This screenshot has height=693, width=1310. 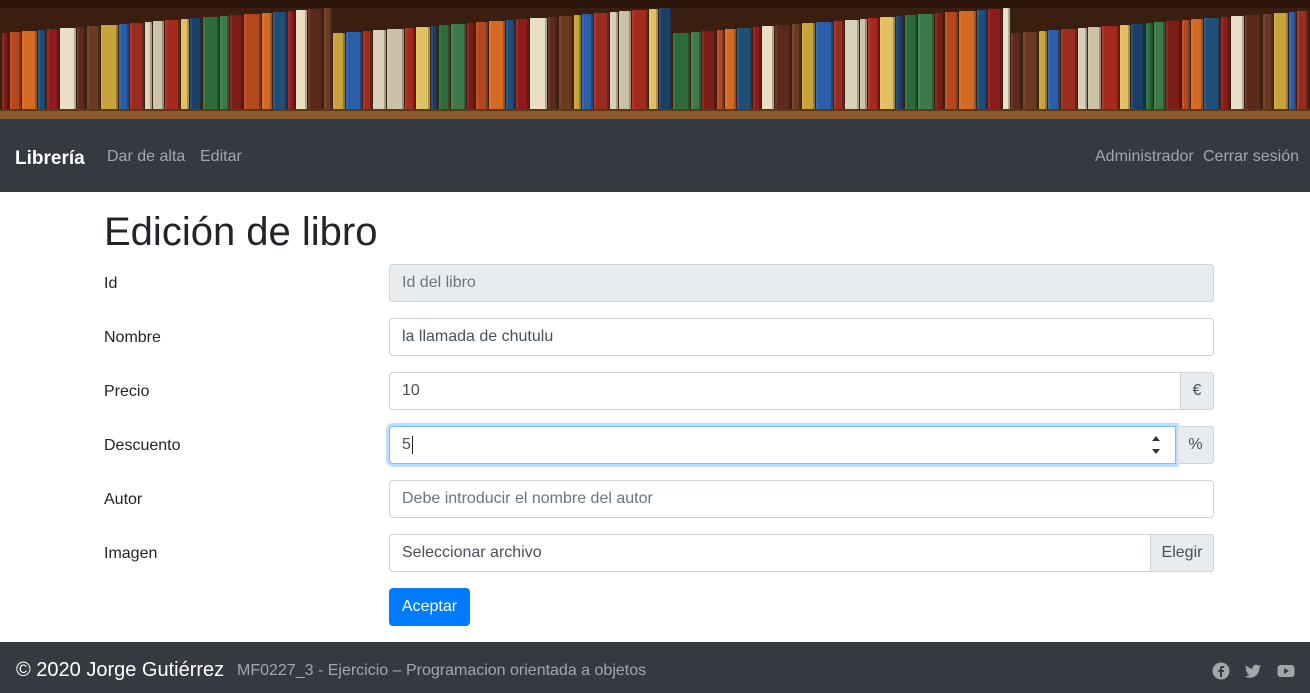 What do you see at coordinates (120, 670) in the screenshot?
I see `footer-copyright: © 2020 Jorge Gutiérrez` at bounding box center [120, 670].